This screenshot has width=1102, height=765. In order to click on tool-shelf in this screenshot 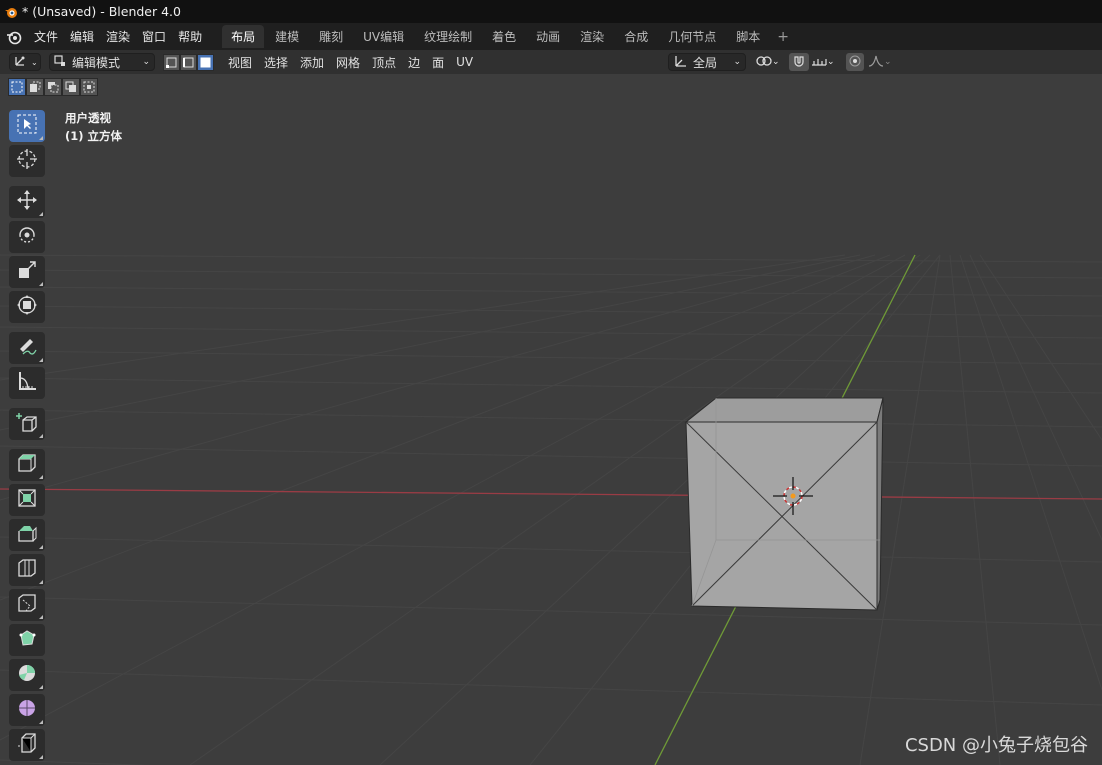, I will do `click(28, 437)`.